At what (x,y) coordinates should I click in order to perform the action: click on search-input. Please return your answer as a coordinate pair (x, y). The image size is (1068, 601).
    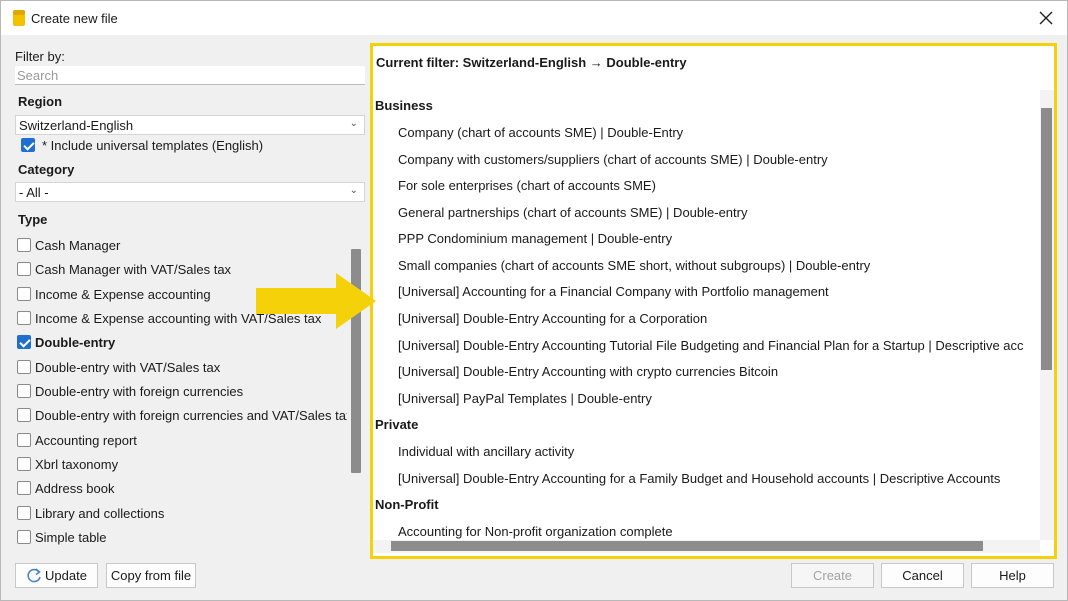
    Looking at the image, I should click on (190, 75).